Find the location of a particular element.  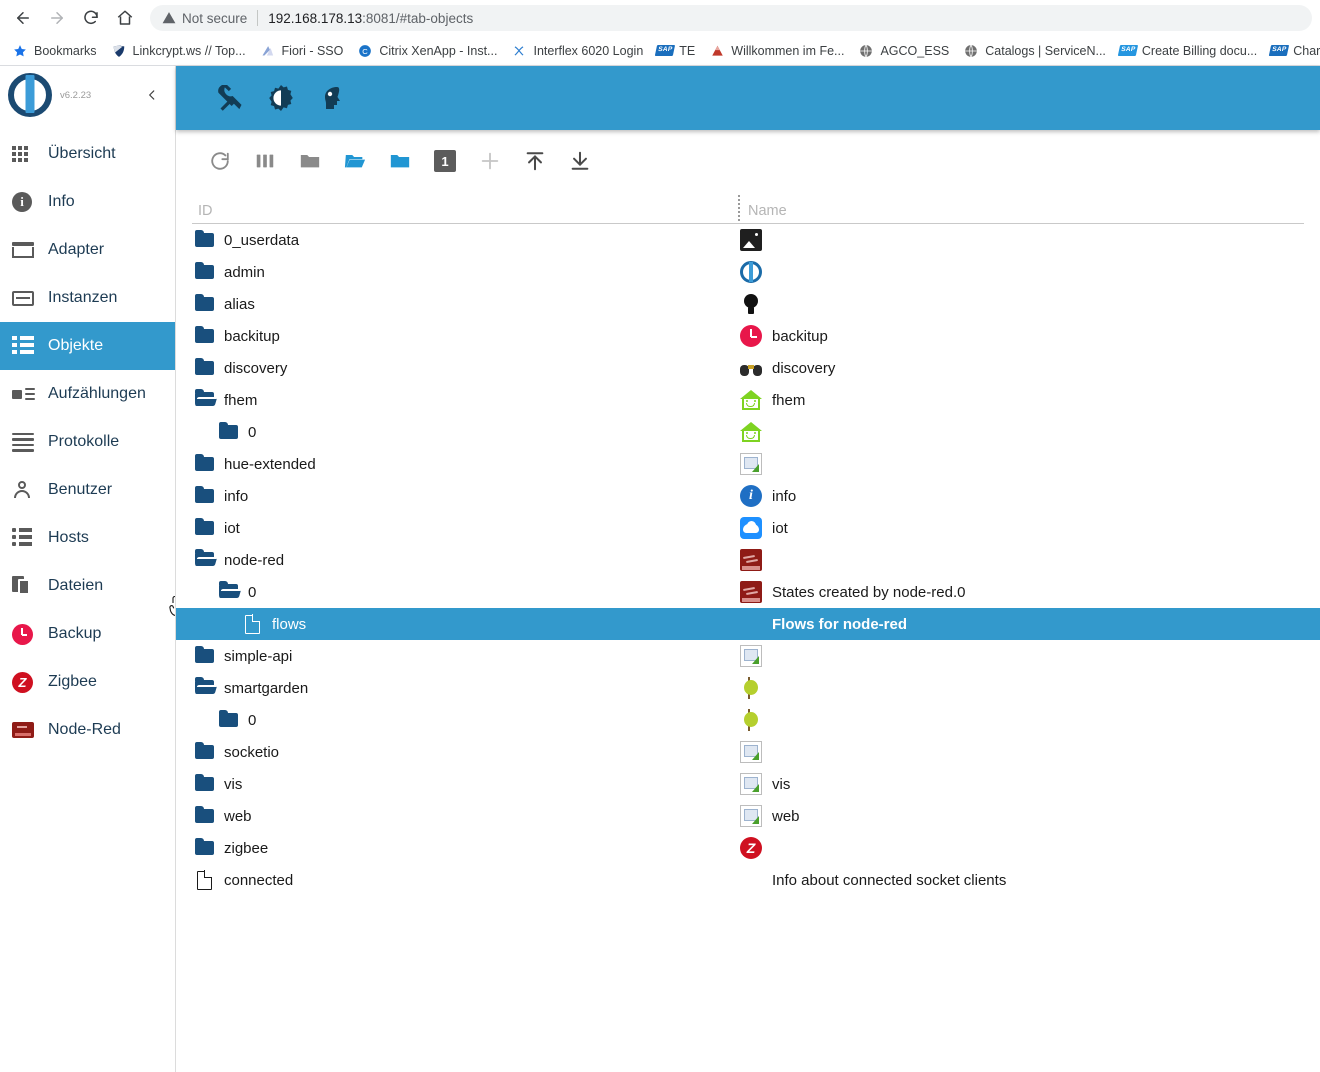

reload-button is located at coordinates (91, 18).